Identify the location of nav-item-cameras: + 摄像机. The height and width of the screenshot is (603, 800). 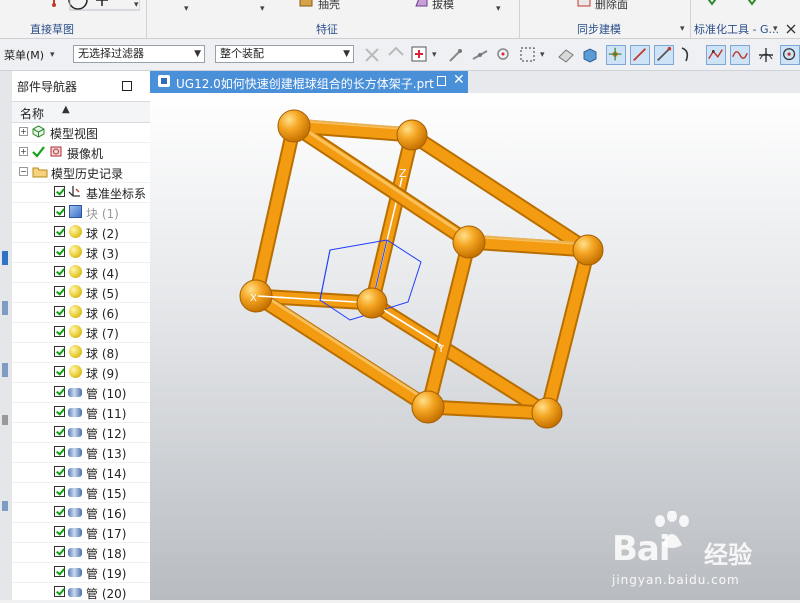
(81, 152).